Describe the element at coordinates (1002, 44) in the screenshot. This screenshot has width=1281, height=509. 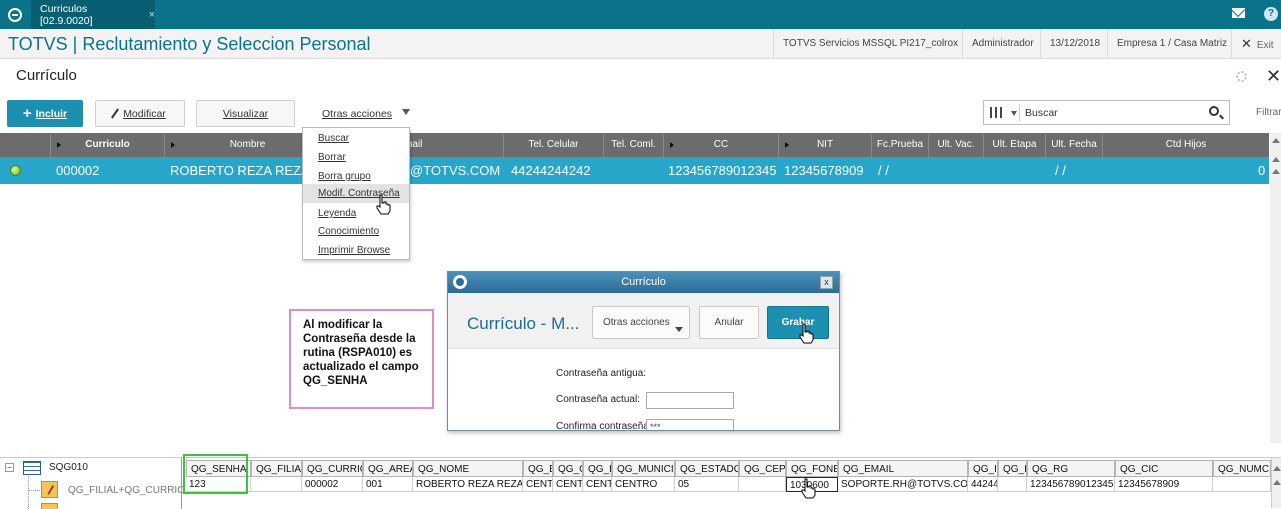
I see `user-info: Administrador` at that location.